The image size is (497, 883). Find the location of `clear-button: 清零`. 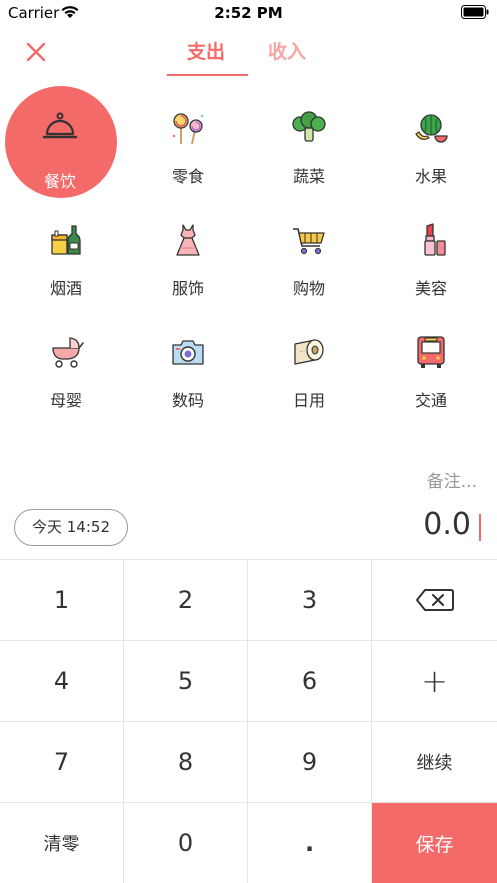

clear-button: 清零 is located at coordinates (62, 843).